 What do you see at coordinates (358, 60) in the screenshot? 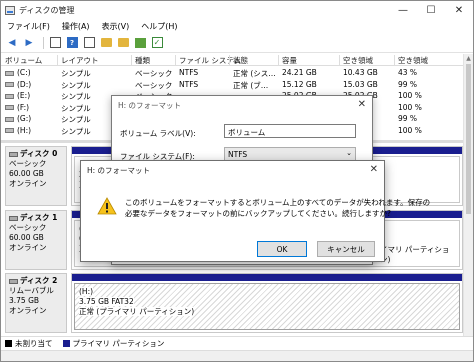
I see `column-header-free-space: 空き領域` at bounding box center [358, 60].